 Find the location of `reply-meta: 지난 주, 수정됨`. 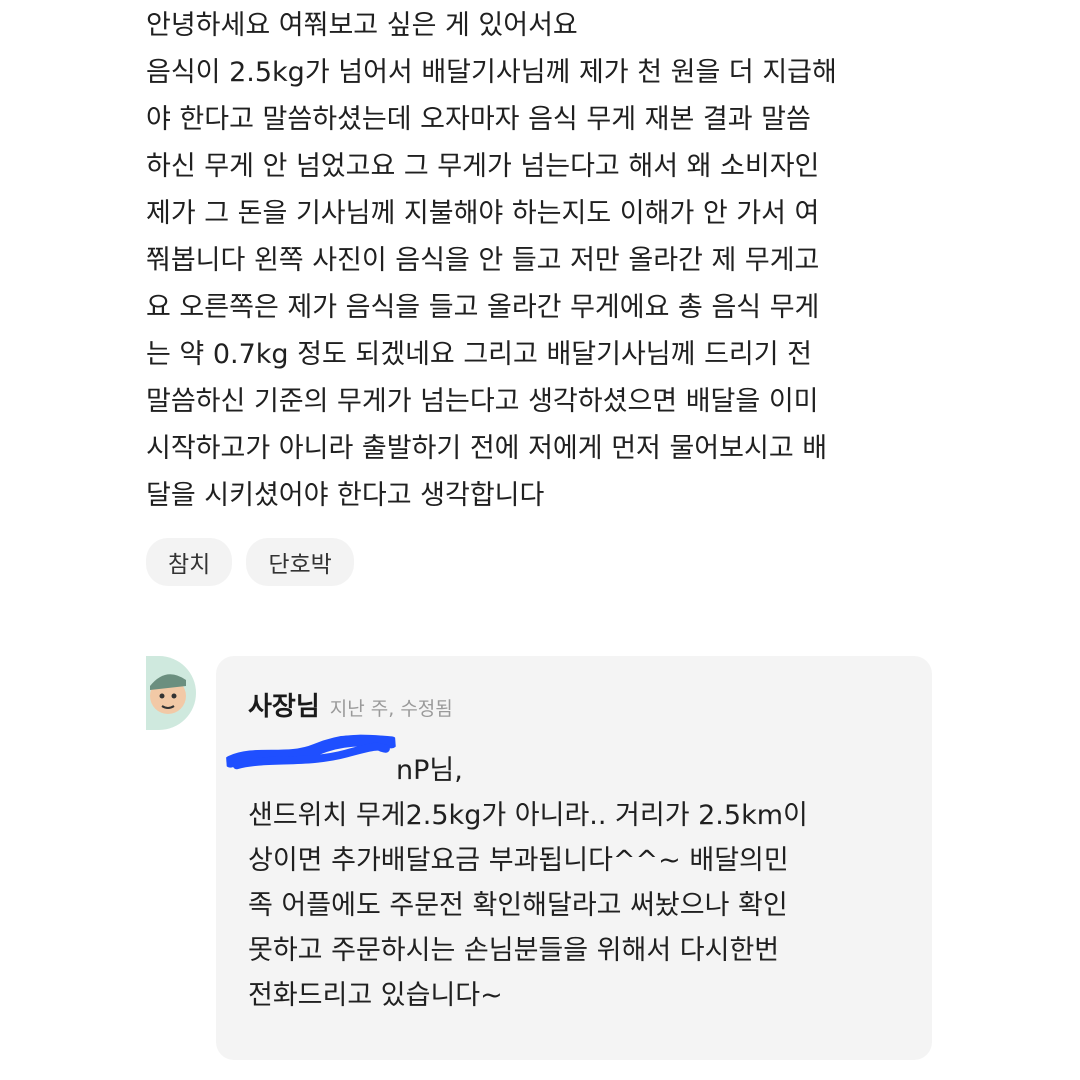

reply-meta: 지난 주, 수정됨 is located at coordinates (391, 709).